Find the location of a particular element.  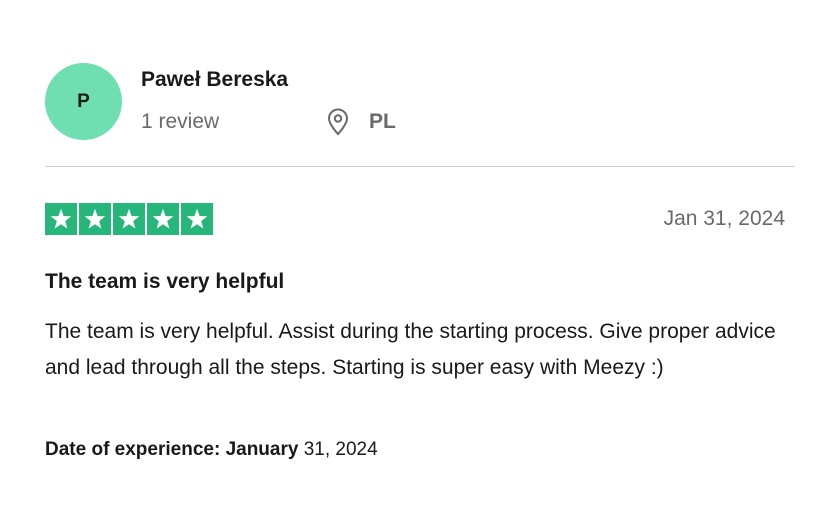

avatar: P is located at coordinates (83, 101).